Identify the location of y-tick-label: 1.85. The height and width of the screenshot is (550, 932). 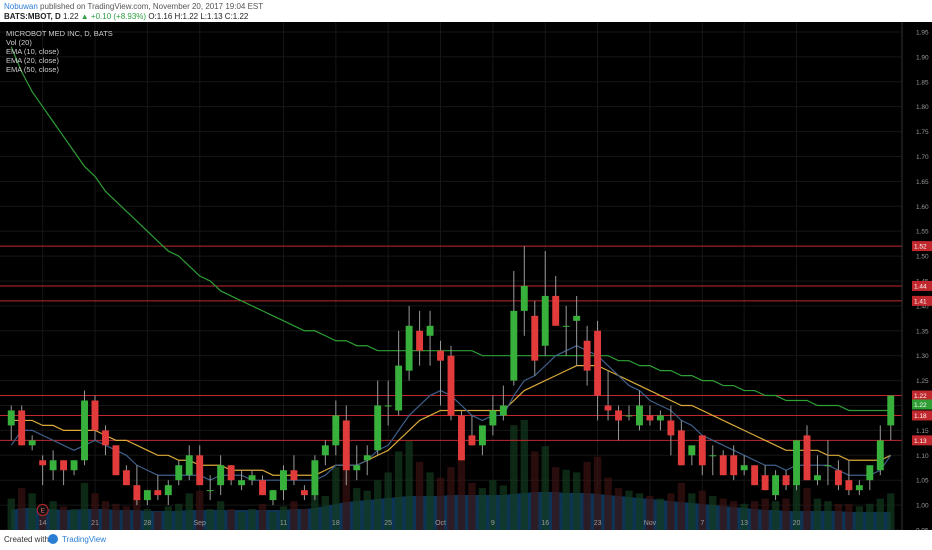
(922, 82).